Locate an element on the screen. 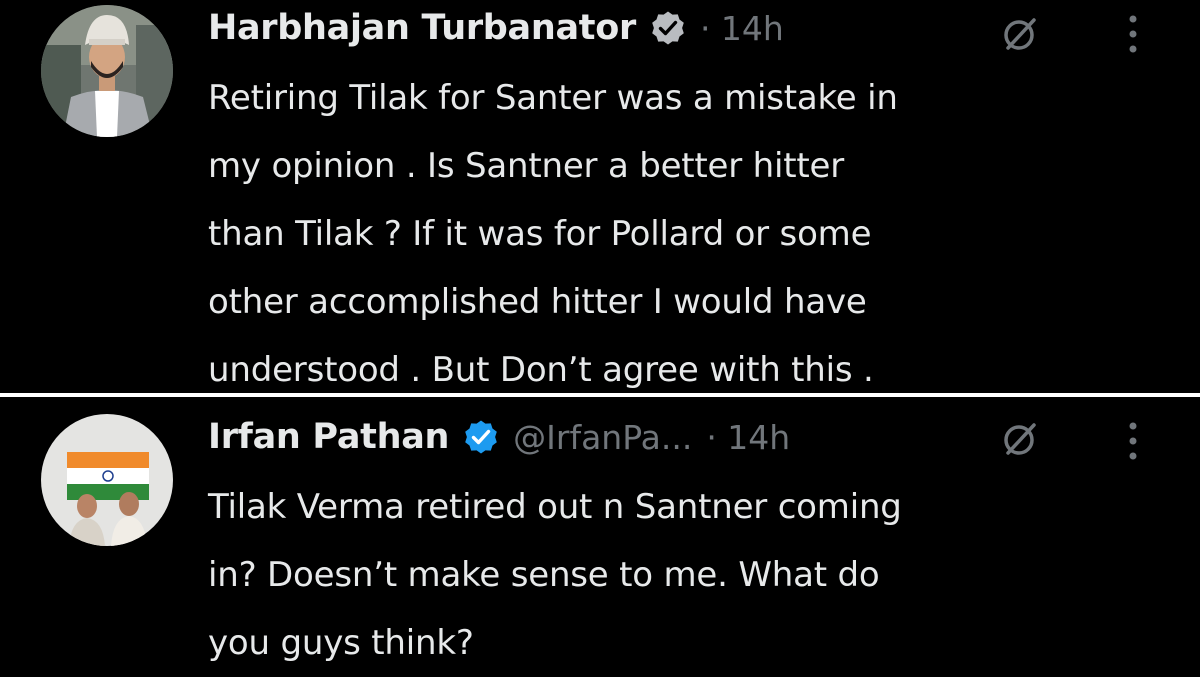  tweet-header: Irfan Pathan @IrfanPa... · 14h is located at coordinates (704, 437).